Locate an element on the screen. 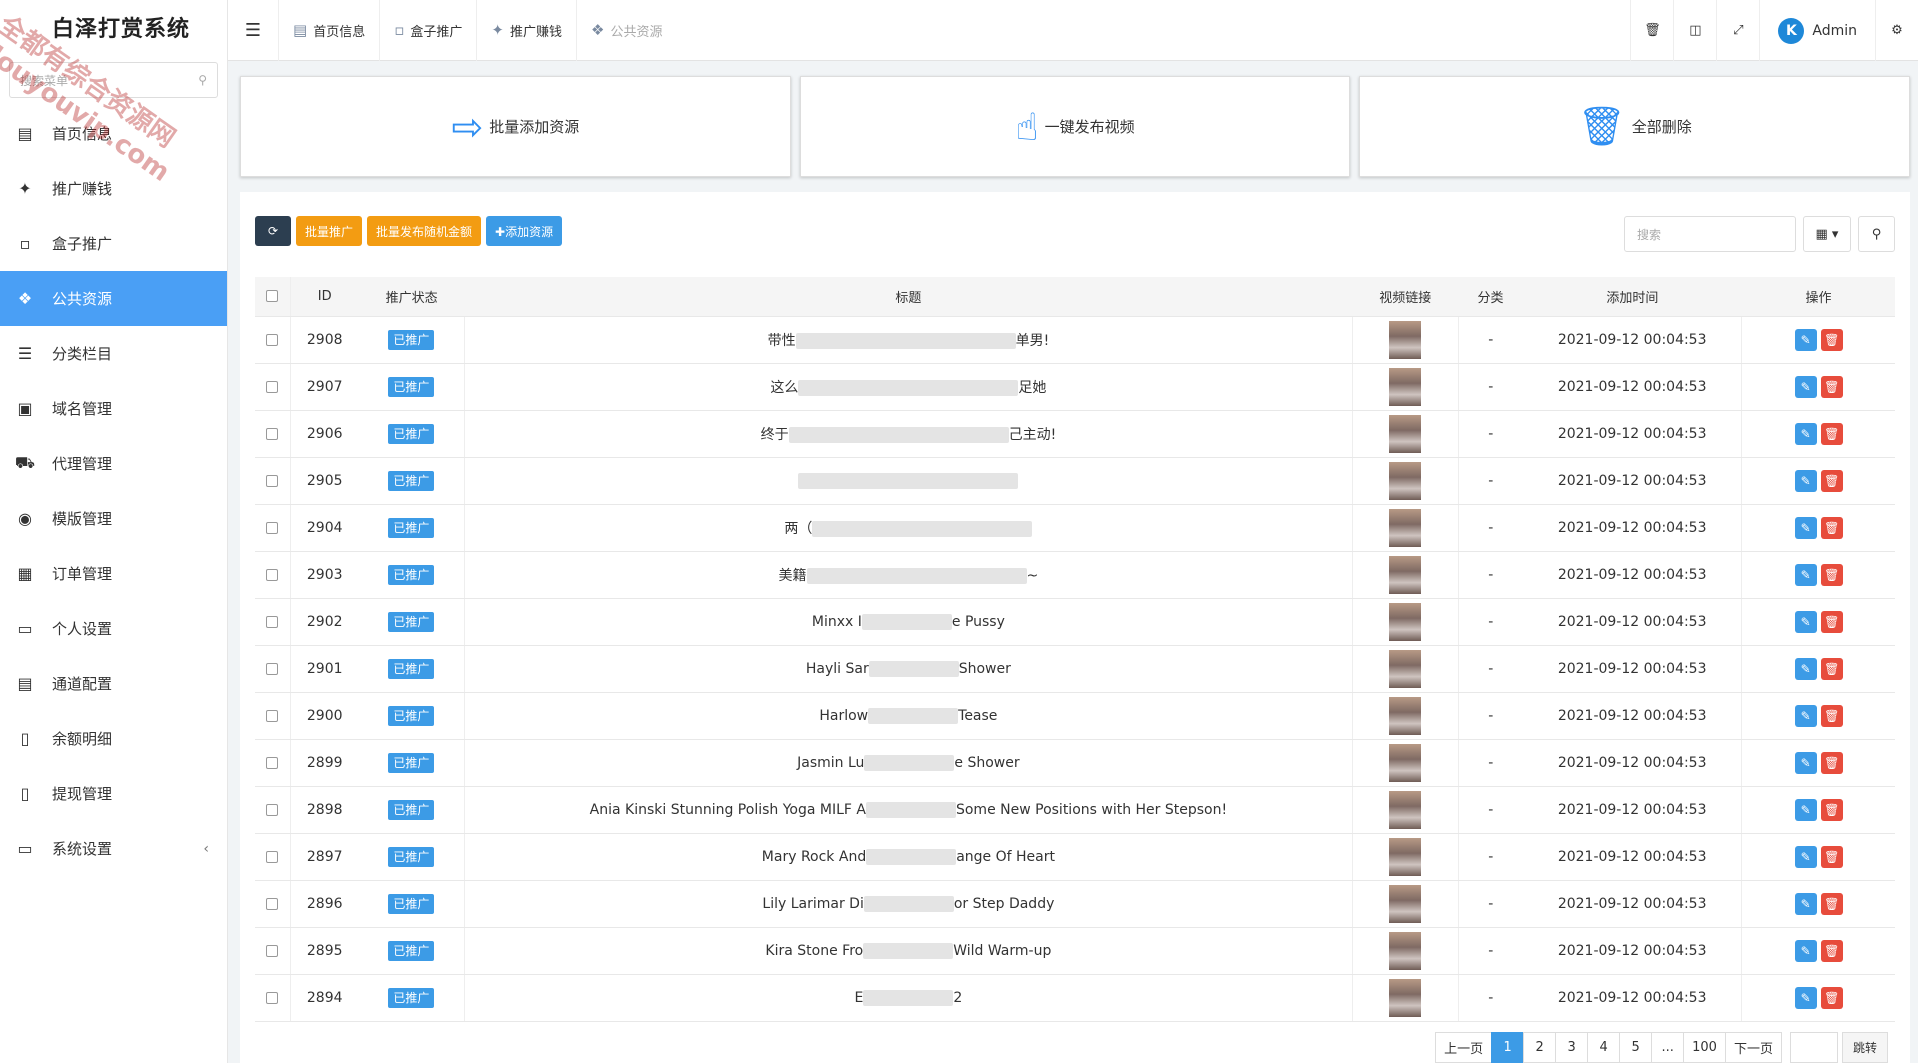 The width and height of the screenshot is (1918, 1063). col-category: 分类 is located at coordinates (1490, 297).